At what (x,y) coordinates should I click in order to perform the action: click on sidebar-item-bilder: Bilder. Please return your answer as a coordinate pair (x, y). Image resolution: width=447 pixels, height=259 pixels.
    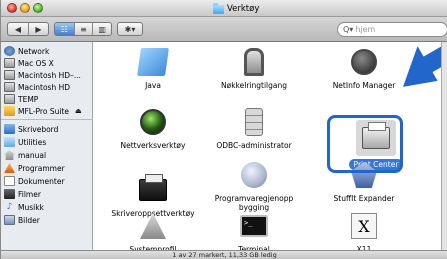
    Looking at the image, I should click on (22, 220).